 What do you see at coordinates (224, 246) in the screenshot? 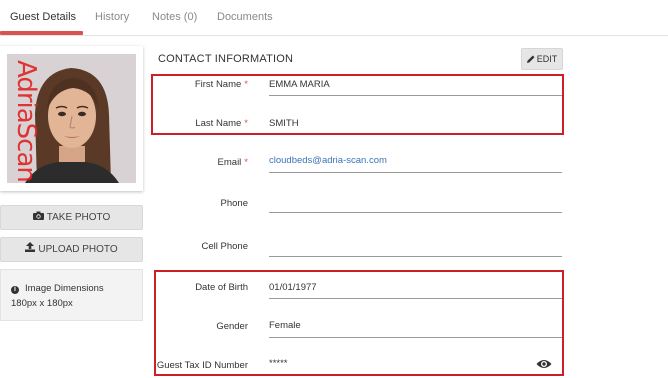
I see `cell-phone-label: Cell Phone` at bounding box center [224, 246].